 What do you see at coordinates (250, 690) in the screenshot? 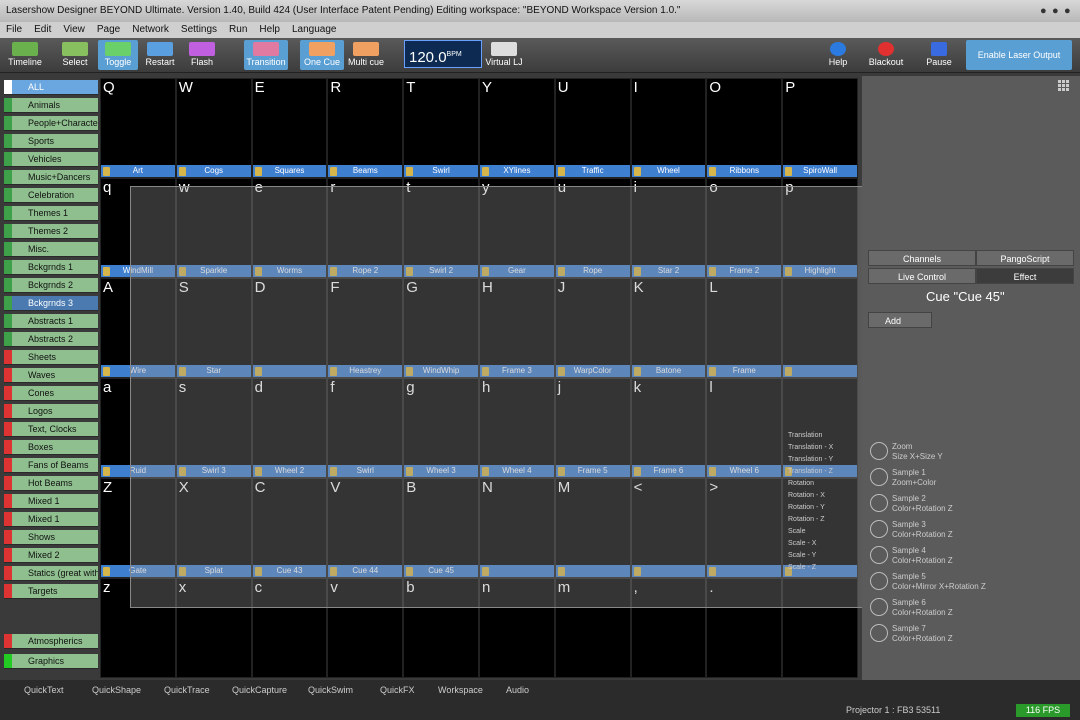
I see `bottom-tab: QuickCapture` at bounding box center [250, 690].